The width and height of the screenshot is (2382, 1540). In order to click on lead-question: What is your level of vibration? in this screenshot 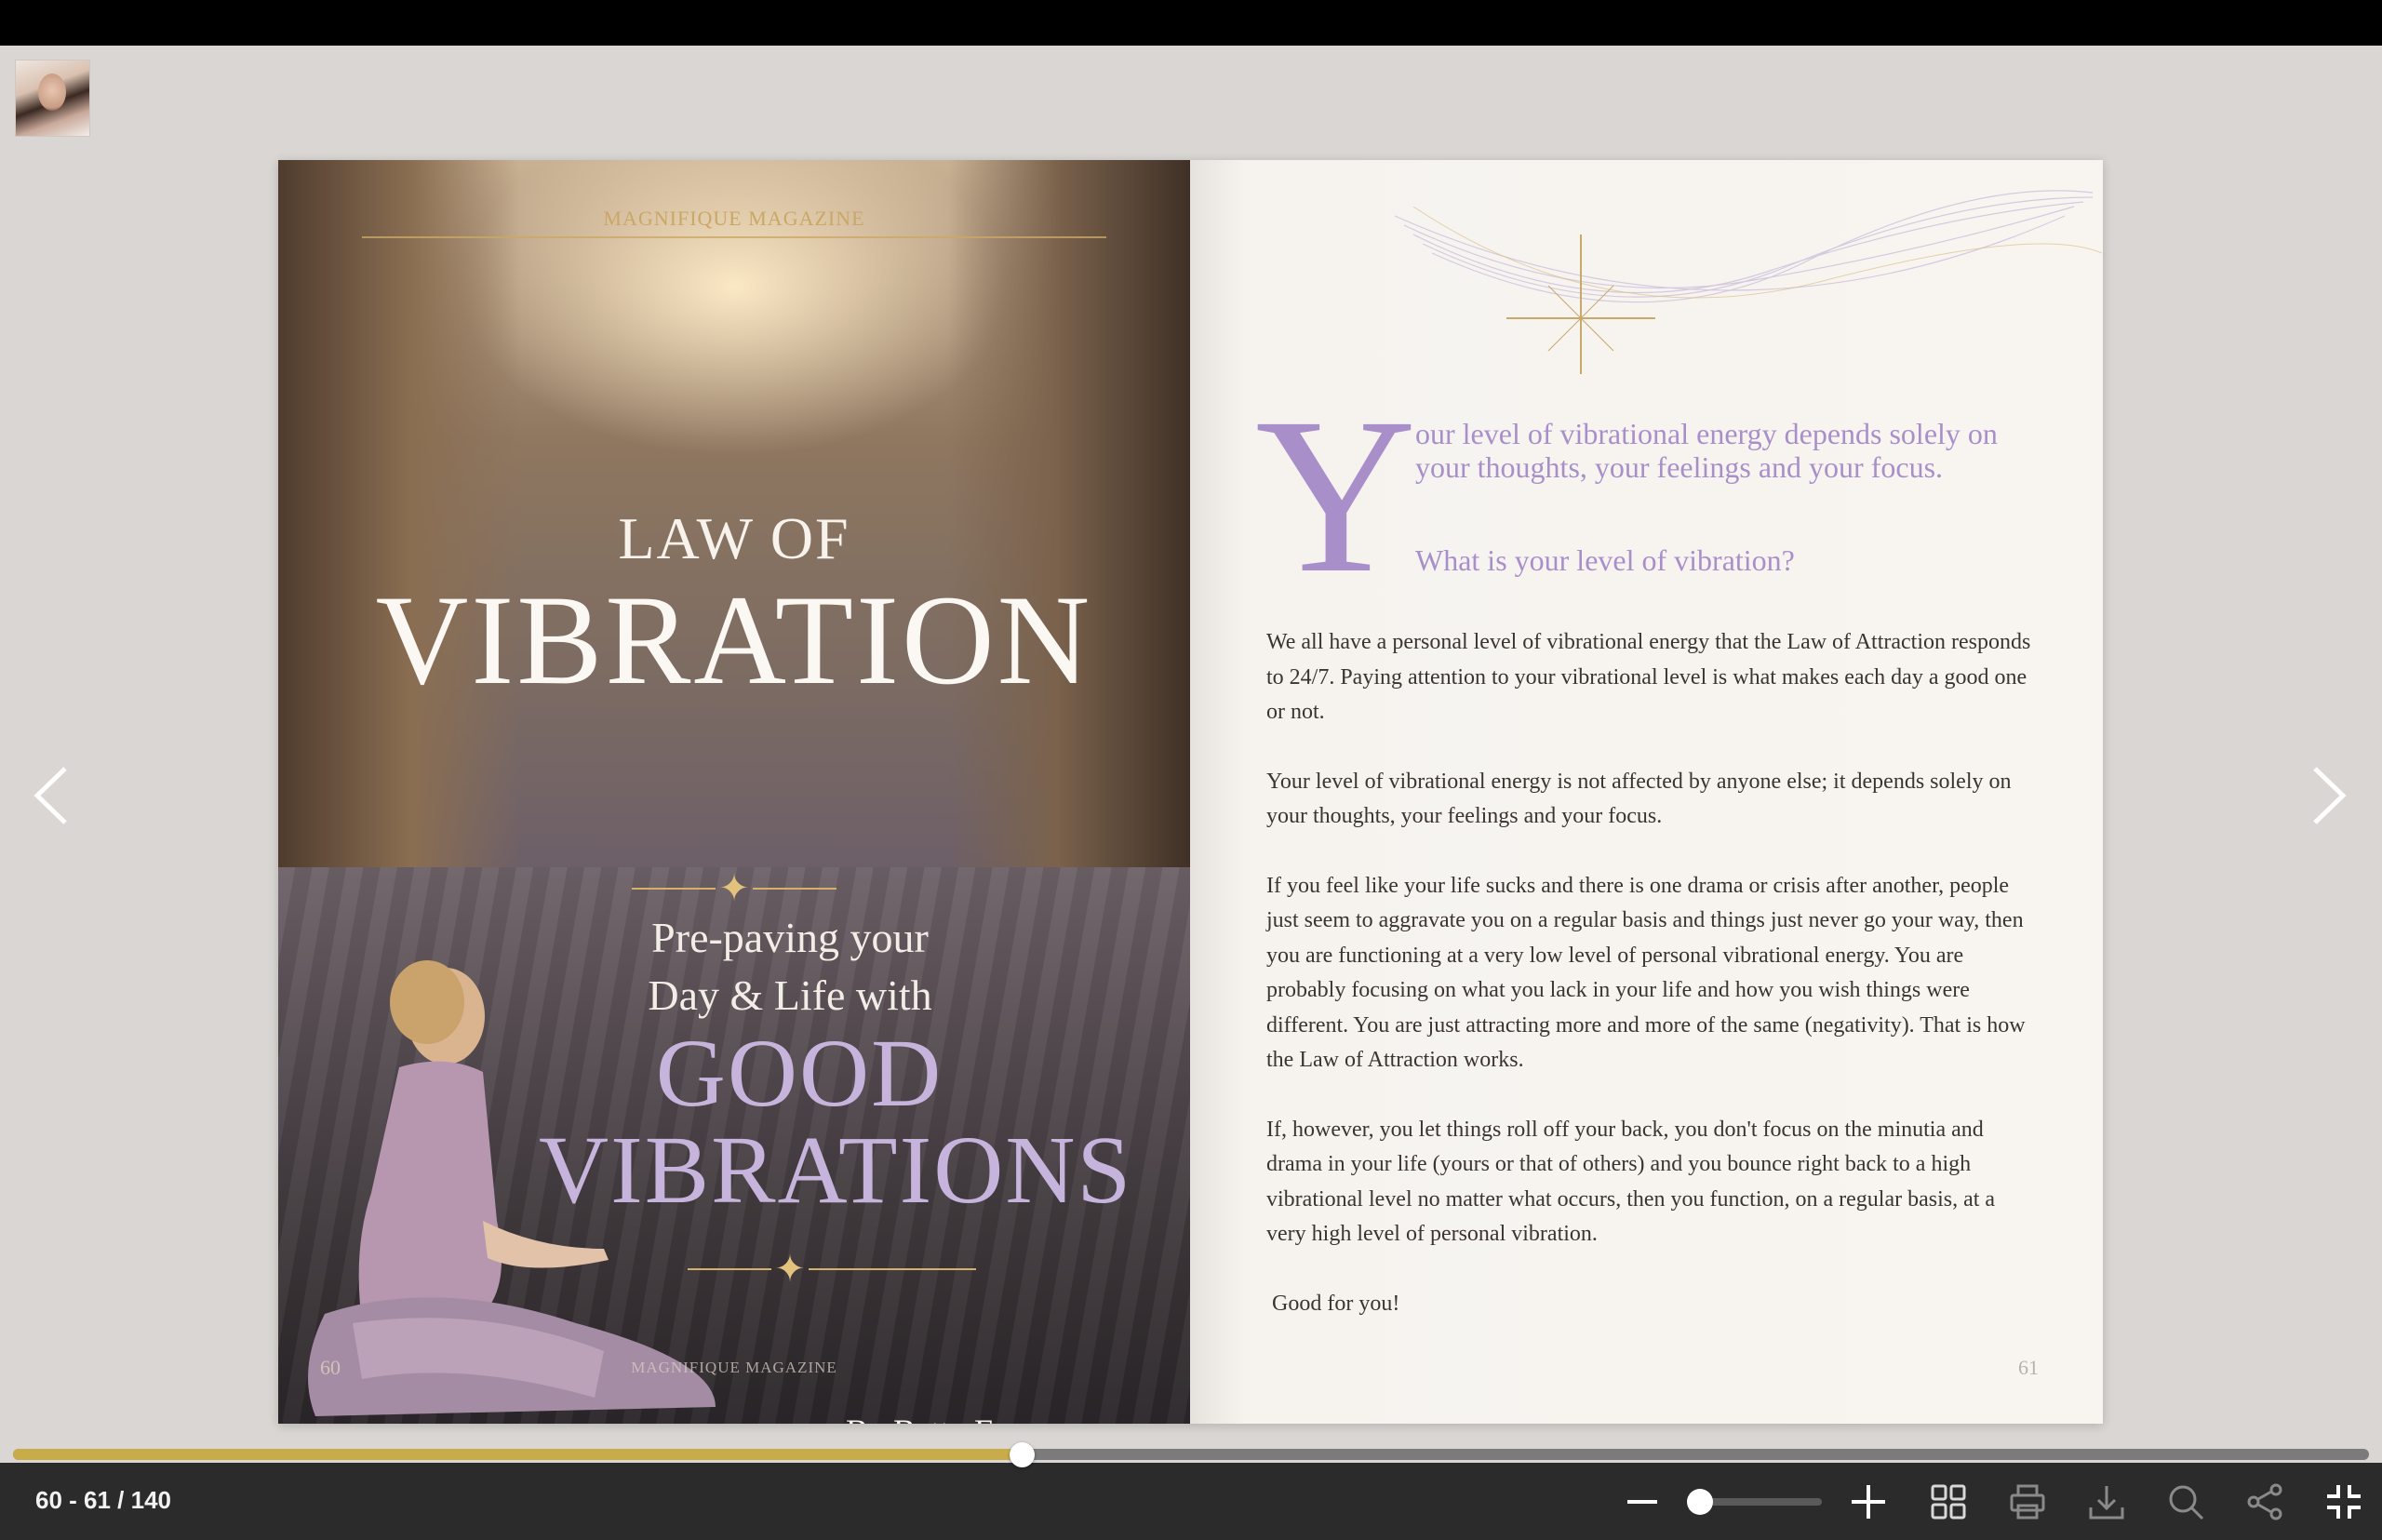, I will do `click(1605, 560)`.